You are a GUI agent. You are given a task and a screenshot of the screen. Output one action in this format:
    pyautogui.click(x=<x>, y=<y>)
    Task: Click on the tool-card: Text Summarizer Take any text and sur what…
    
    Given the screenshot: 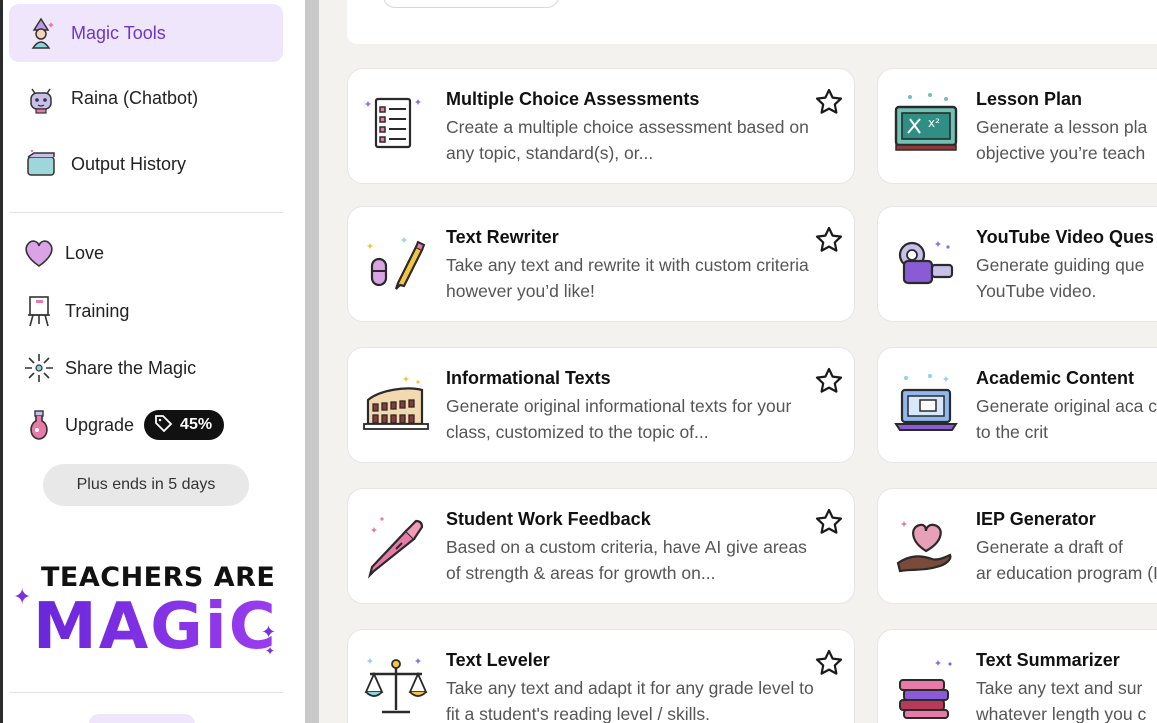 What is the action you would take?
    pyautogui.click(x=1017, y=676)
    